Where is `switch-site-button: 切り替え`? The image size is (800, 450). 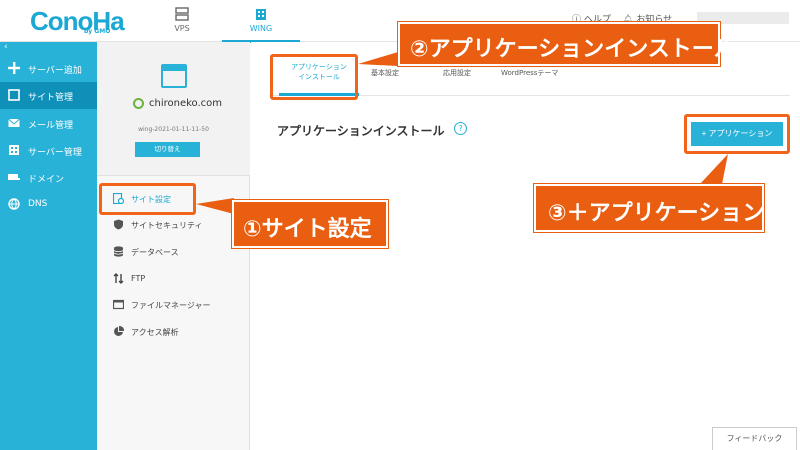
switch-site-button: 切り替え is located at coordinates (167, 149).